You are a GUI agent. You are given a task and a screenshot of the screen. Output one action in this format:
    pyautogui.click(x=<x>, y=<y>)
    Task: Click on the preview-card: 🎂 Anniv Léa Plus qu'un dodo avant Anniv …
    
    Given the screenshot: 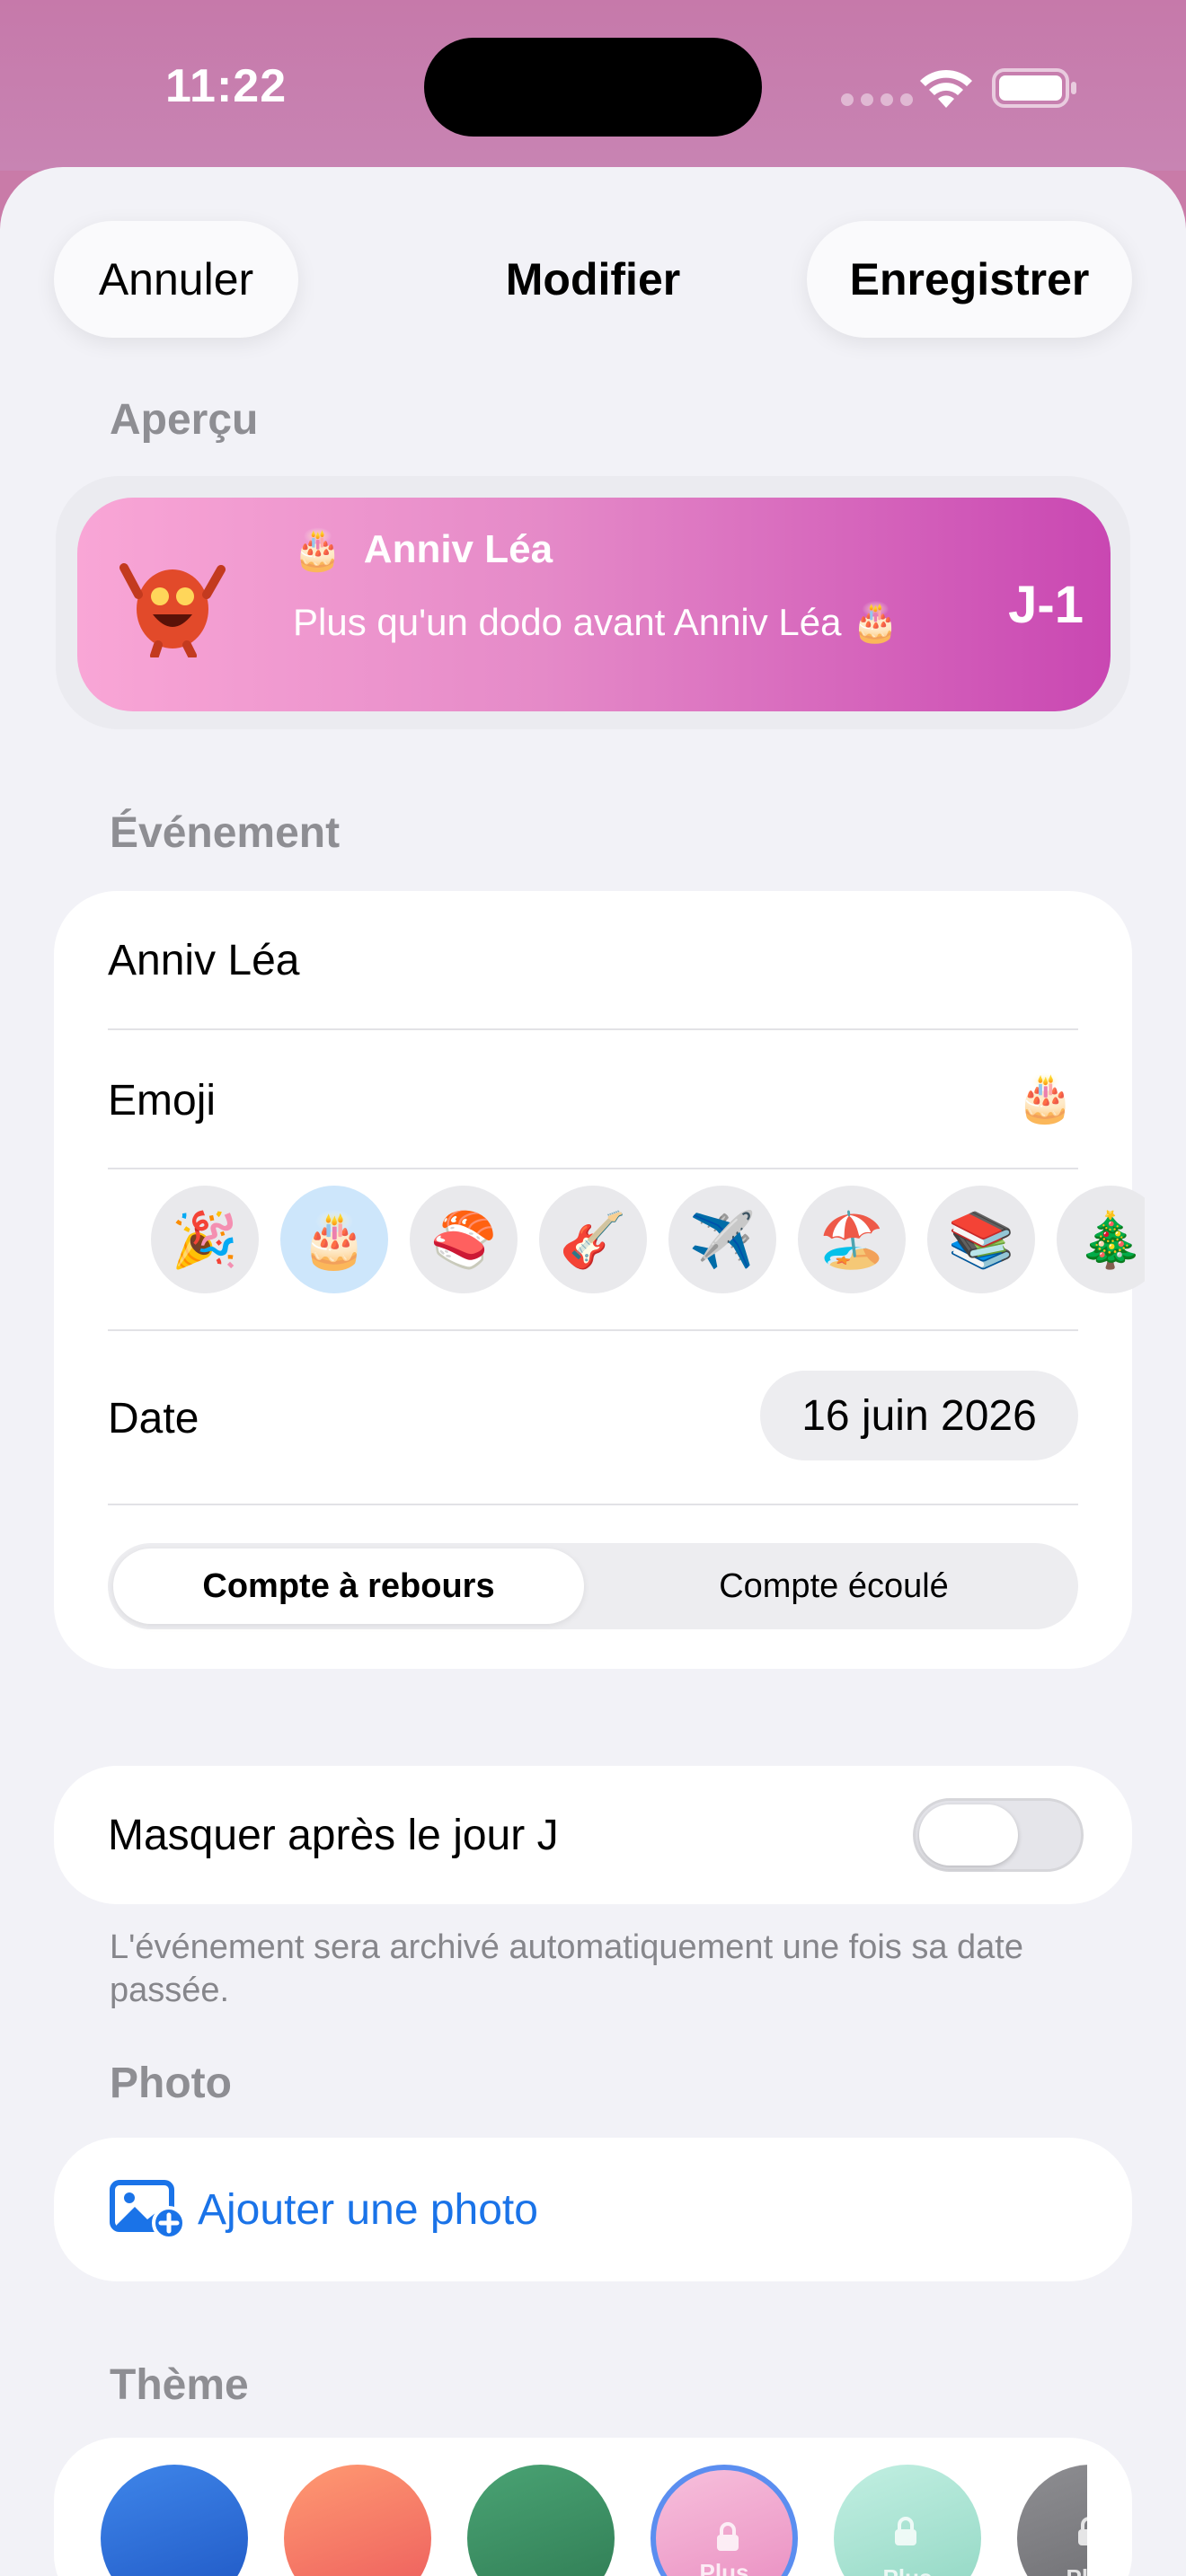 What is the action you would take?
    pyautogui.click(x=594, y=604)
    